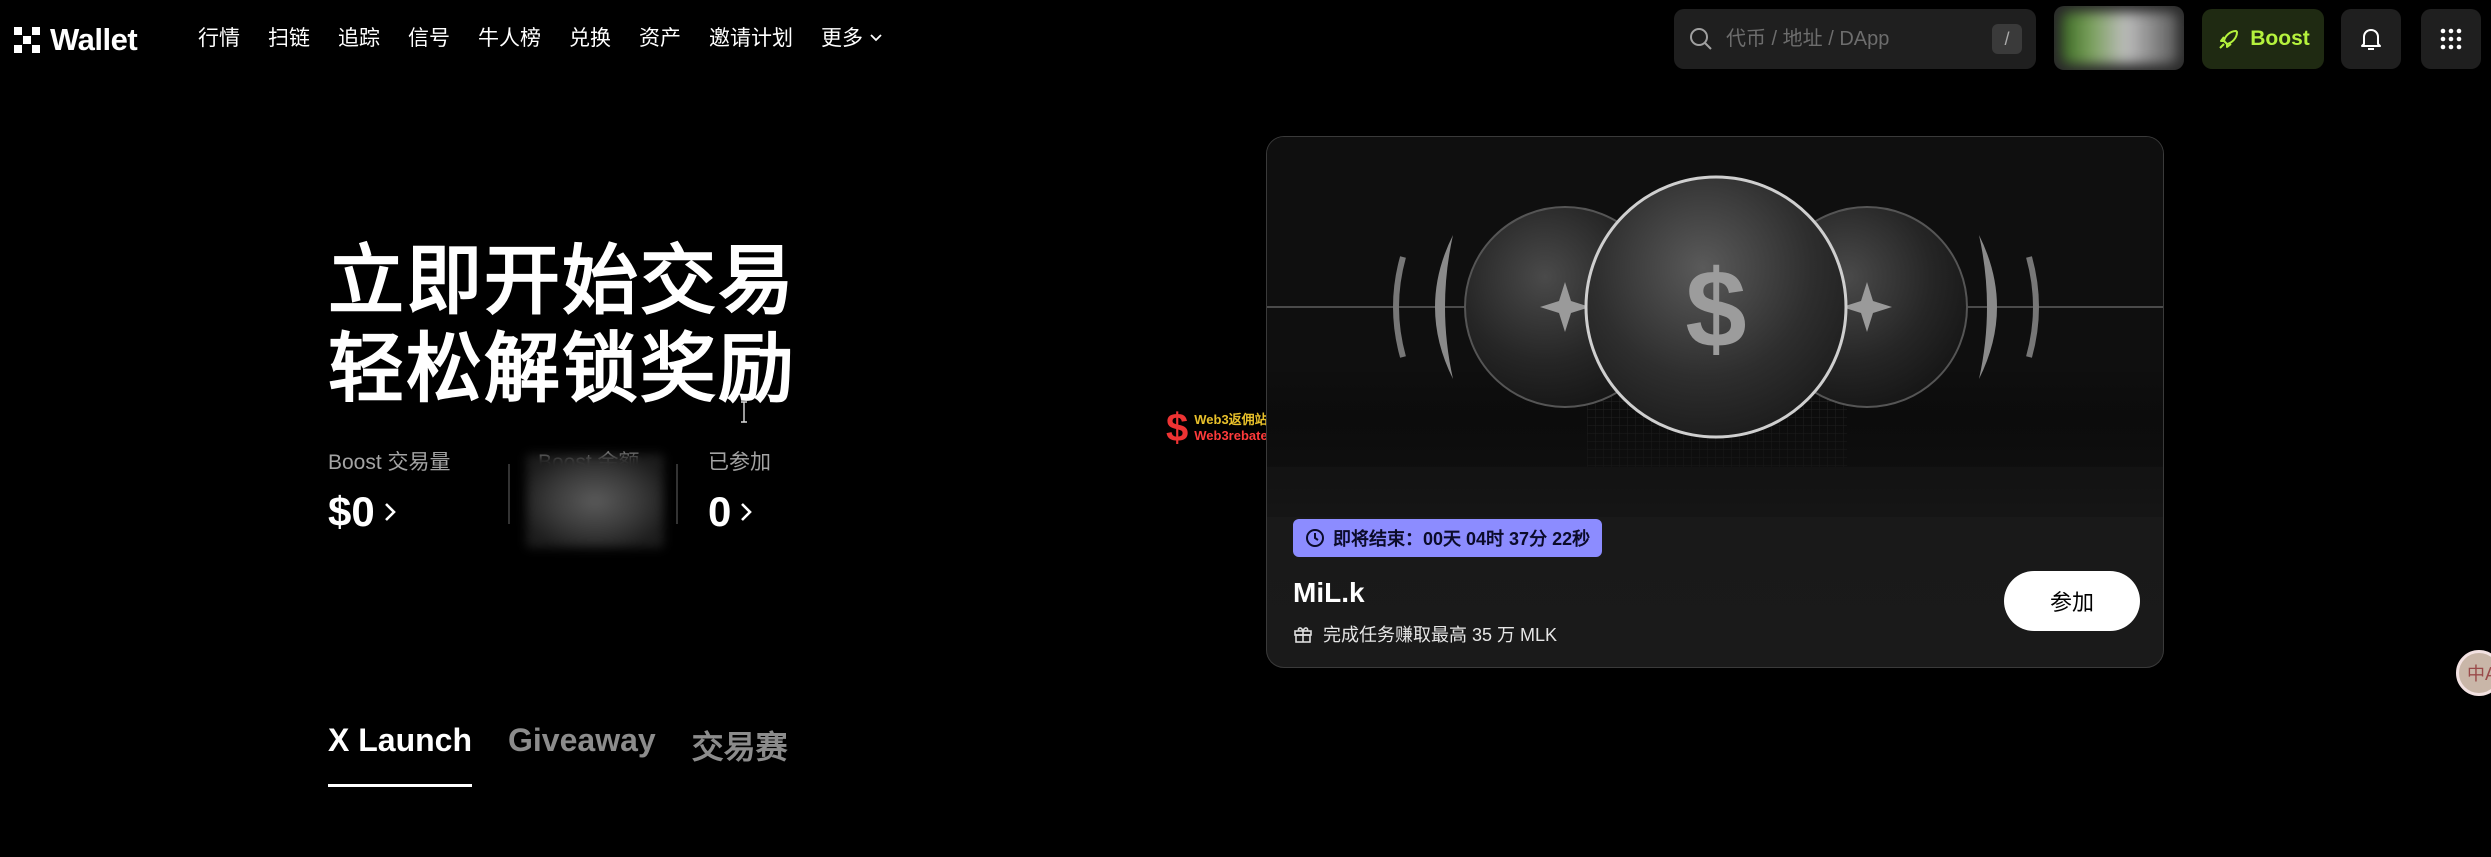  I want to click on stat-label: 已参加, so click(739, 462).